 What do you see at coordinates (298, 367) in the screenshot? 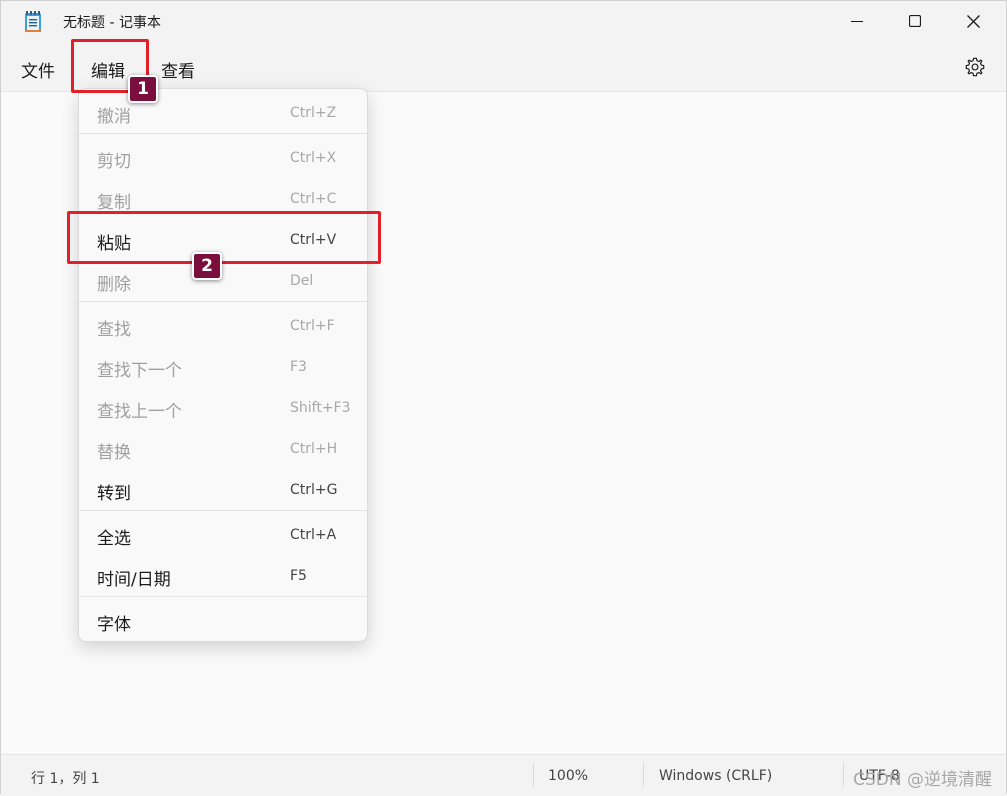
I see `menu-item-shortcut: F3` at bounding box center [298, 367].